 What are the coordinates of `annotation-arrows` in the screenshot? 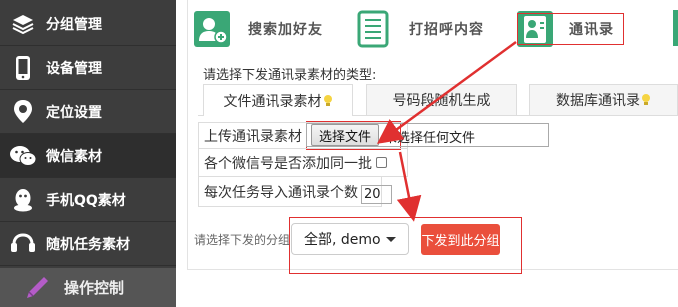 It's located at (446, 131).